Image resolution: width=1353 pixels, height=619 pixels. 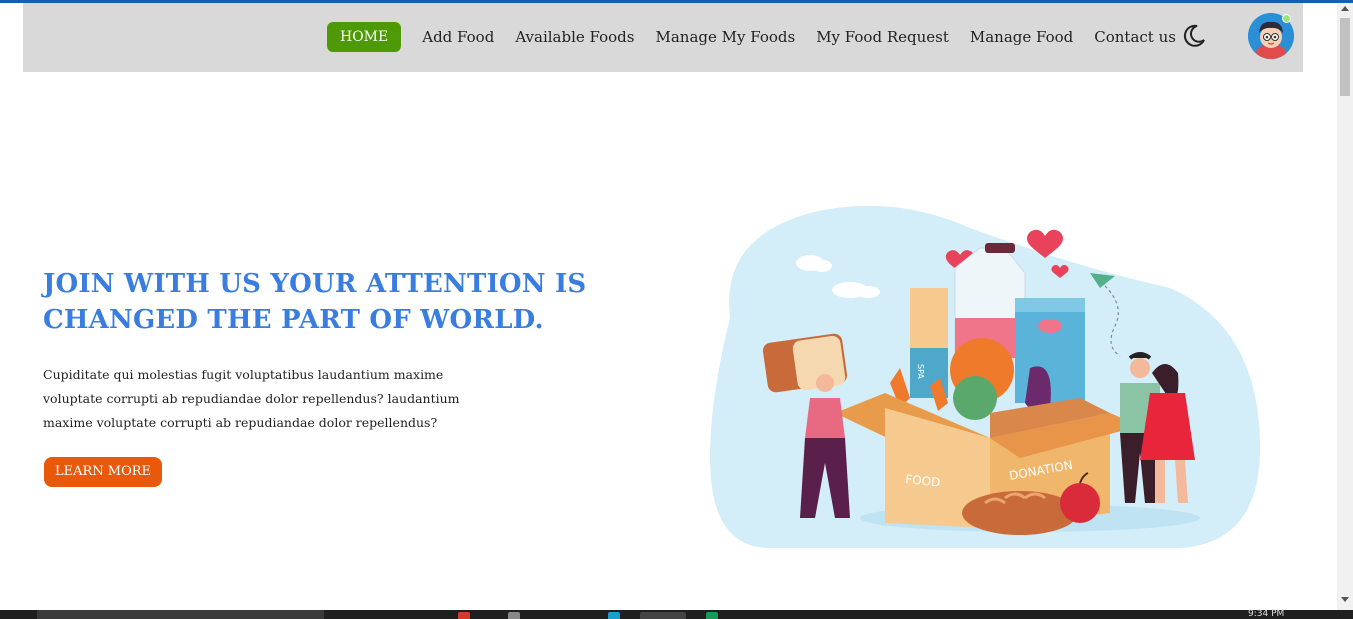 I want to click on nav-link-manage-my-foods: Manage My Foods, so click(x=726, y=37).